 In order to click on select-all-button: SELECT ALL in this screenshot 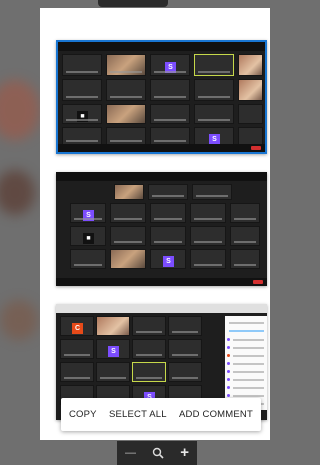, I will do `click(138, 414)`.